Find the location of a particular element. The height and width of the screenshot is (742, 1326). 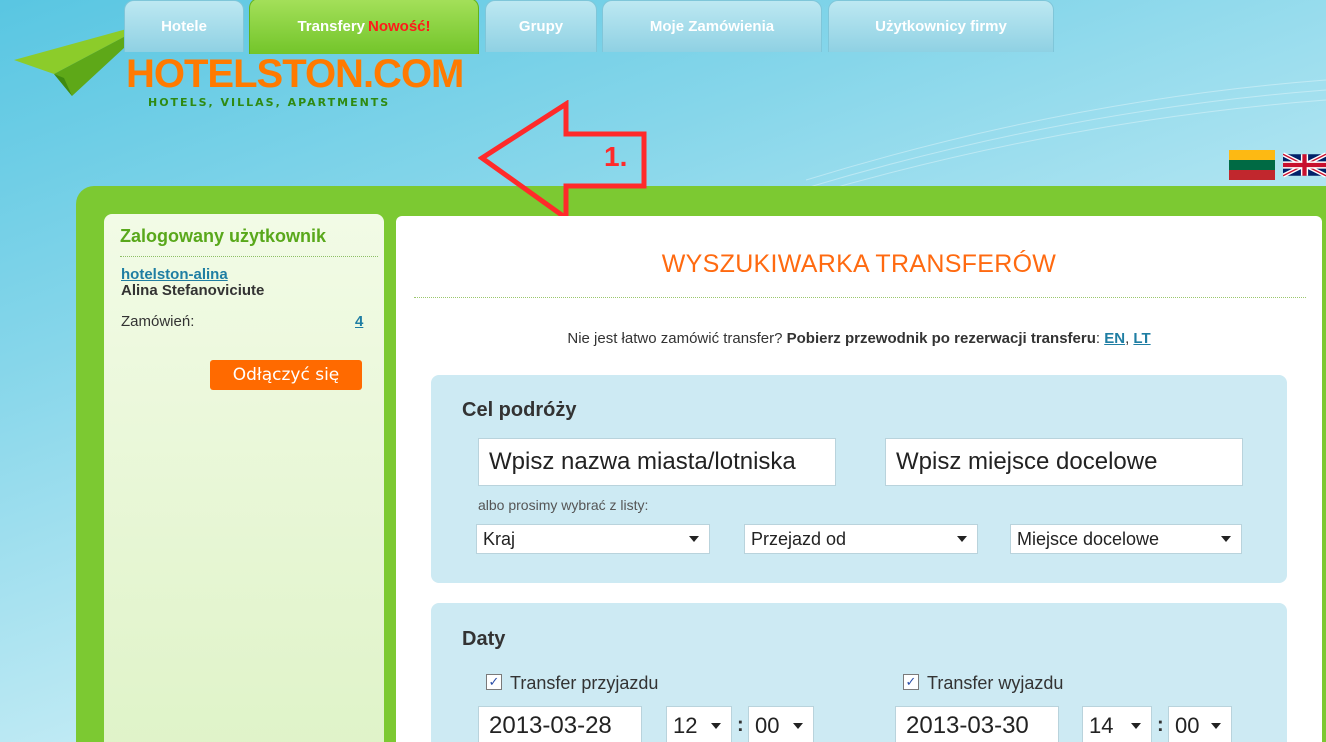

username-link: hotelston-alina is located at coordinates (174, 274).